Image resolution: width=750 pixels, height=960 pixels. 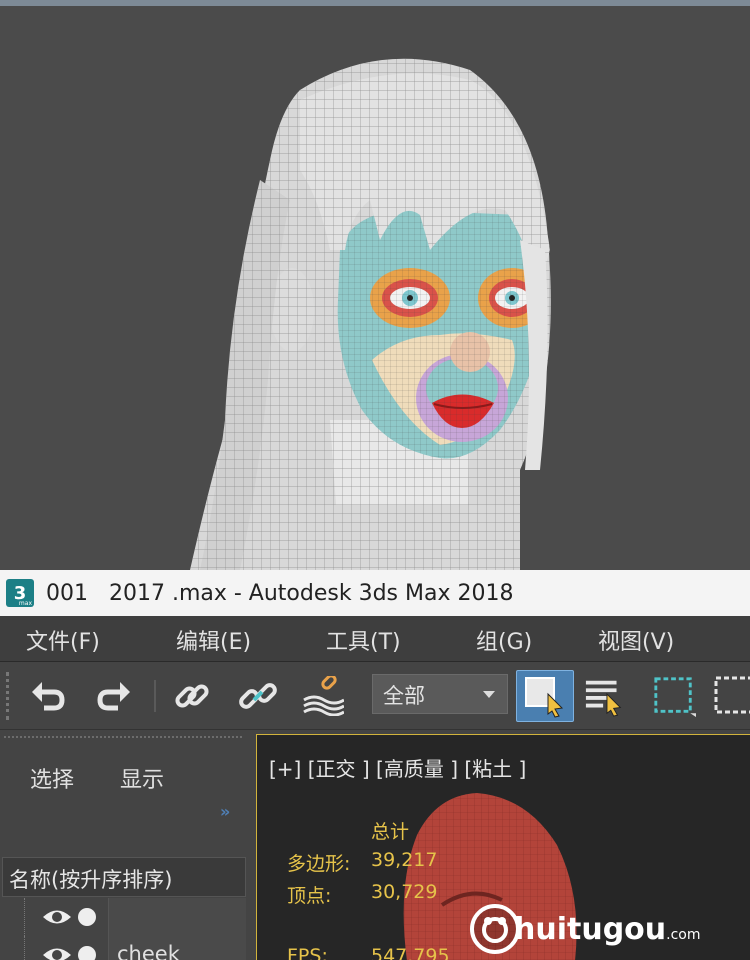 I want to click on menu-edit: 编辑(E), so click(x=213, y=640).